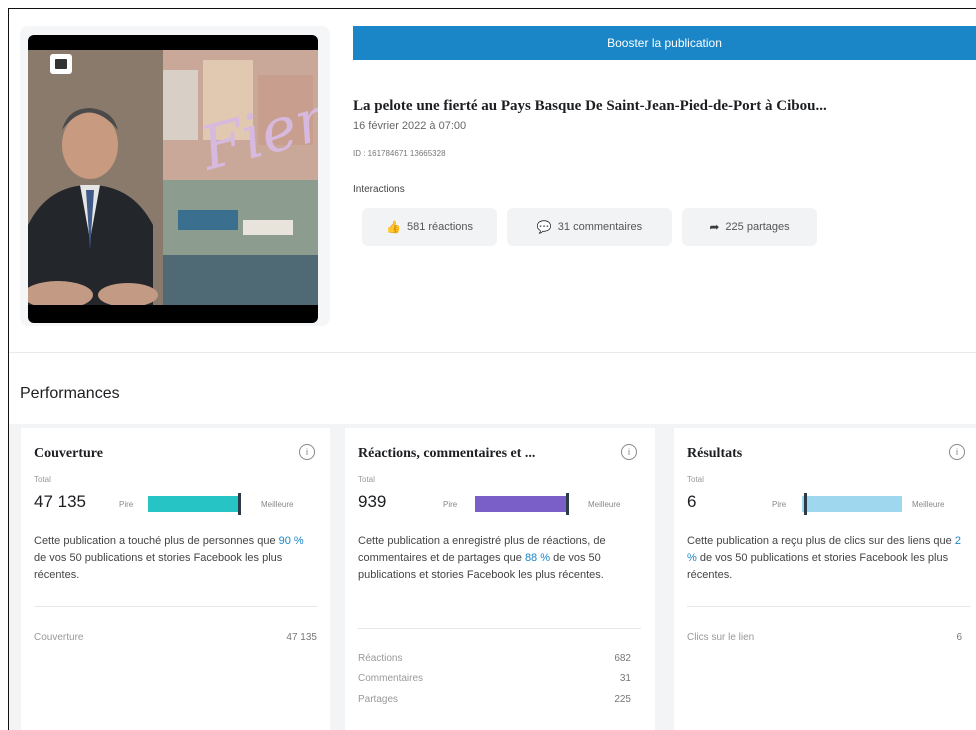 The image size is (976, 730). I want to click on video-frame-image: Fier, so click(173, 177).